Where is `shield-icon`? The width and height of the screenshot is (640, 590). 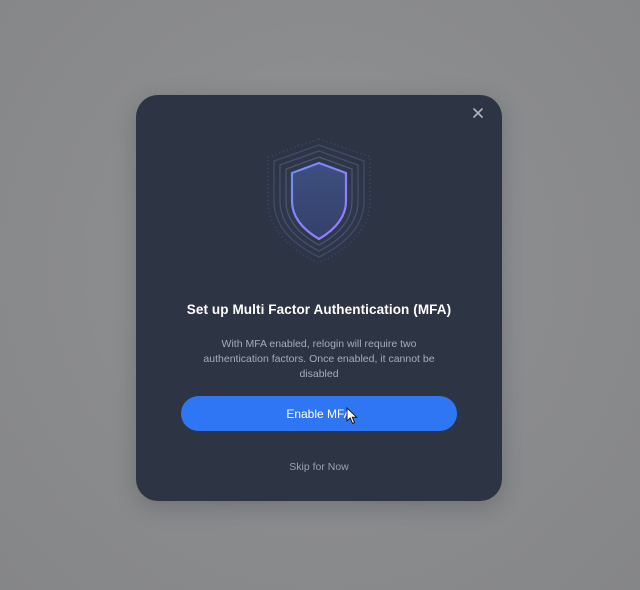 shield-icon is located at coordinates (319, 201).